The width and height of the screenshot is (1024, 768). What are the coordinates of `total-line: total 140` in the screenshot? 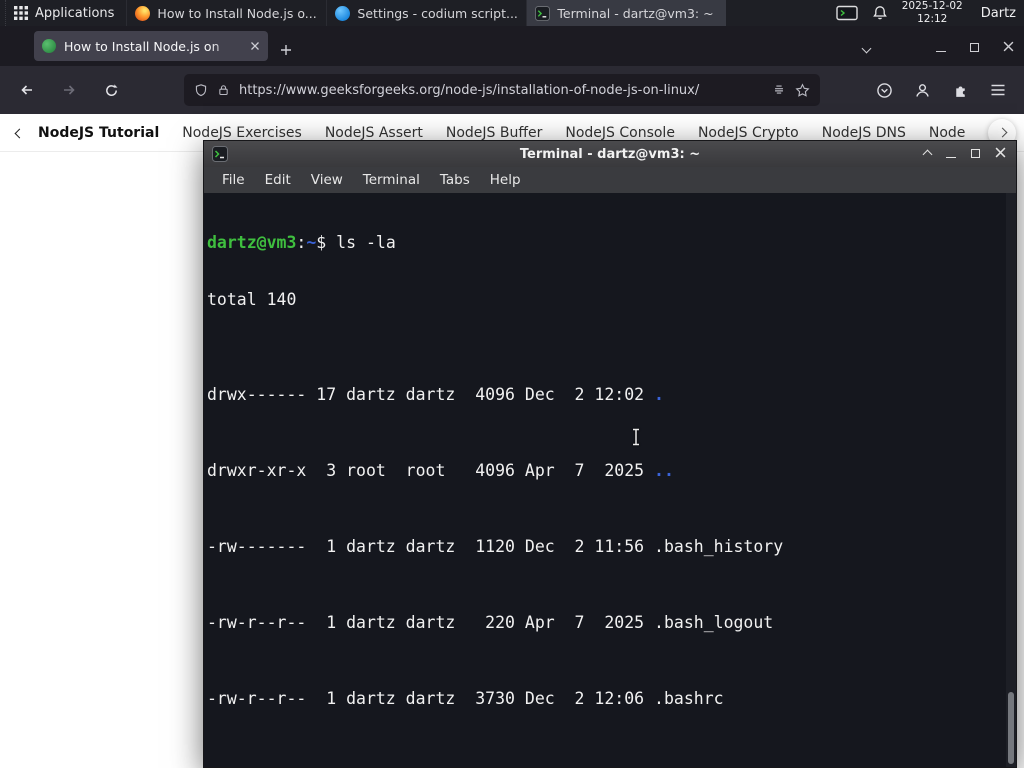 It's located at (252, 299).